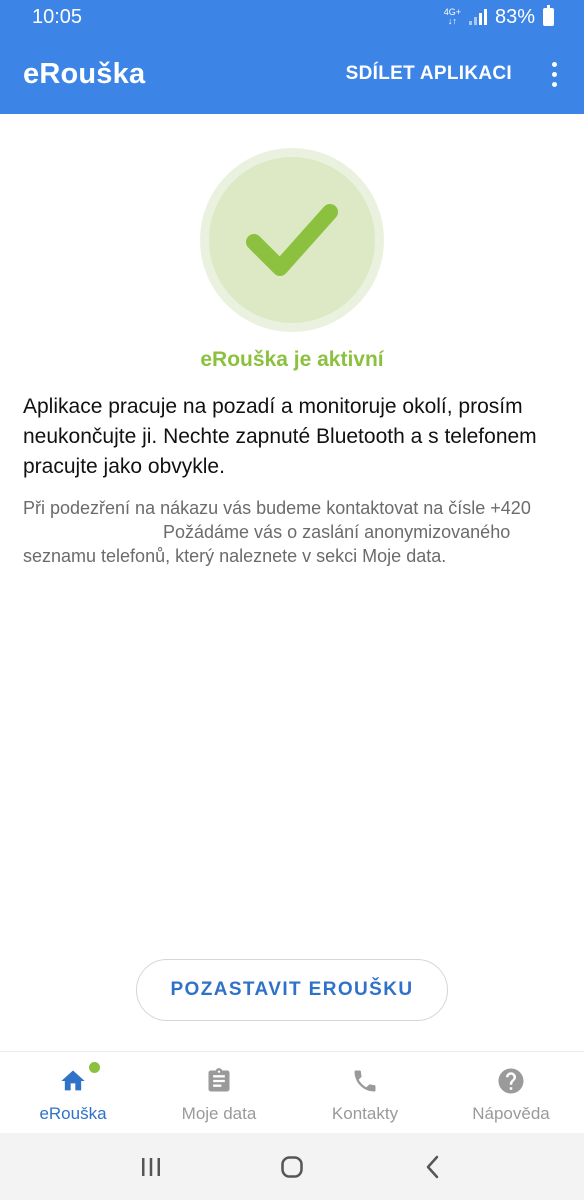  I want to click on signal-icon, so click(477, 17).